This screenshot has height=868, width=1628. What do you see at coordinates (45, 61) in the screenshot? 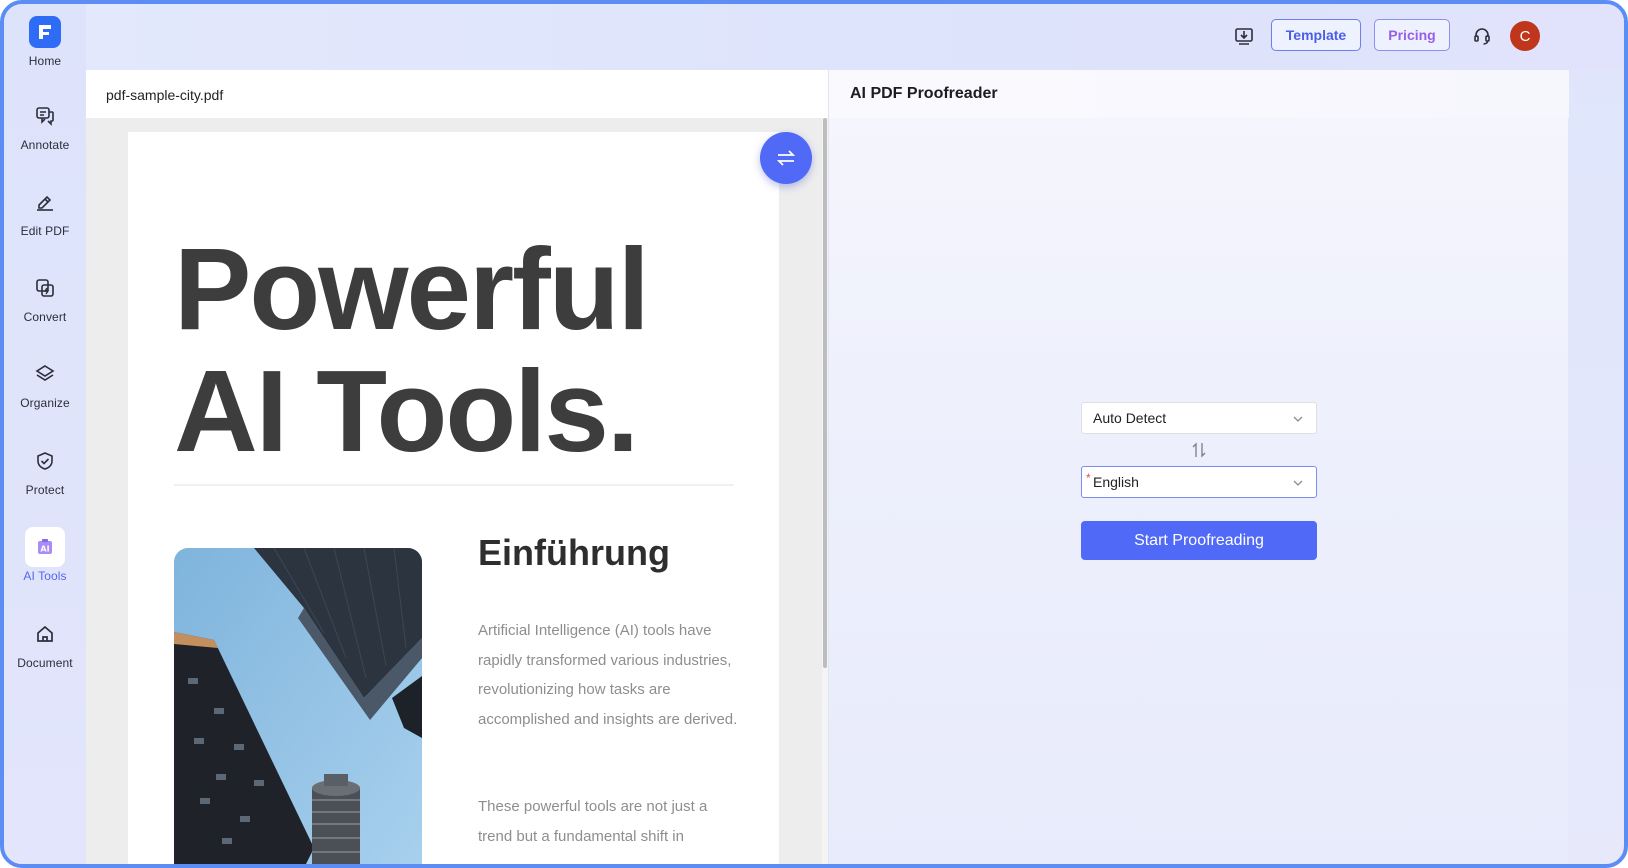
I see `sidebar-item-label: Home` at bounding box center [45, 61].